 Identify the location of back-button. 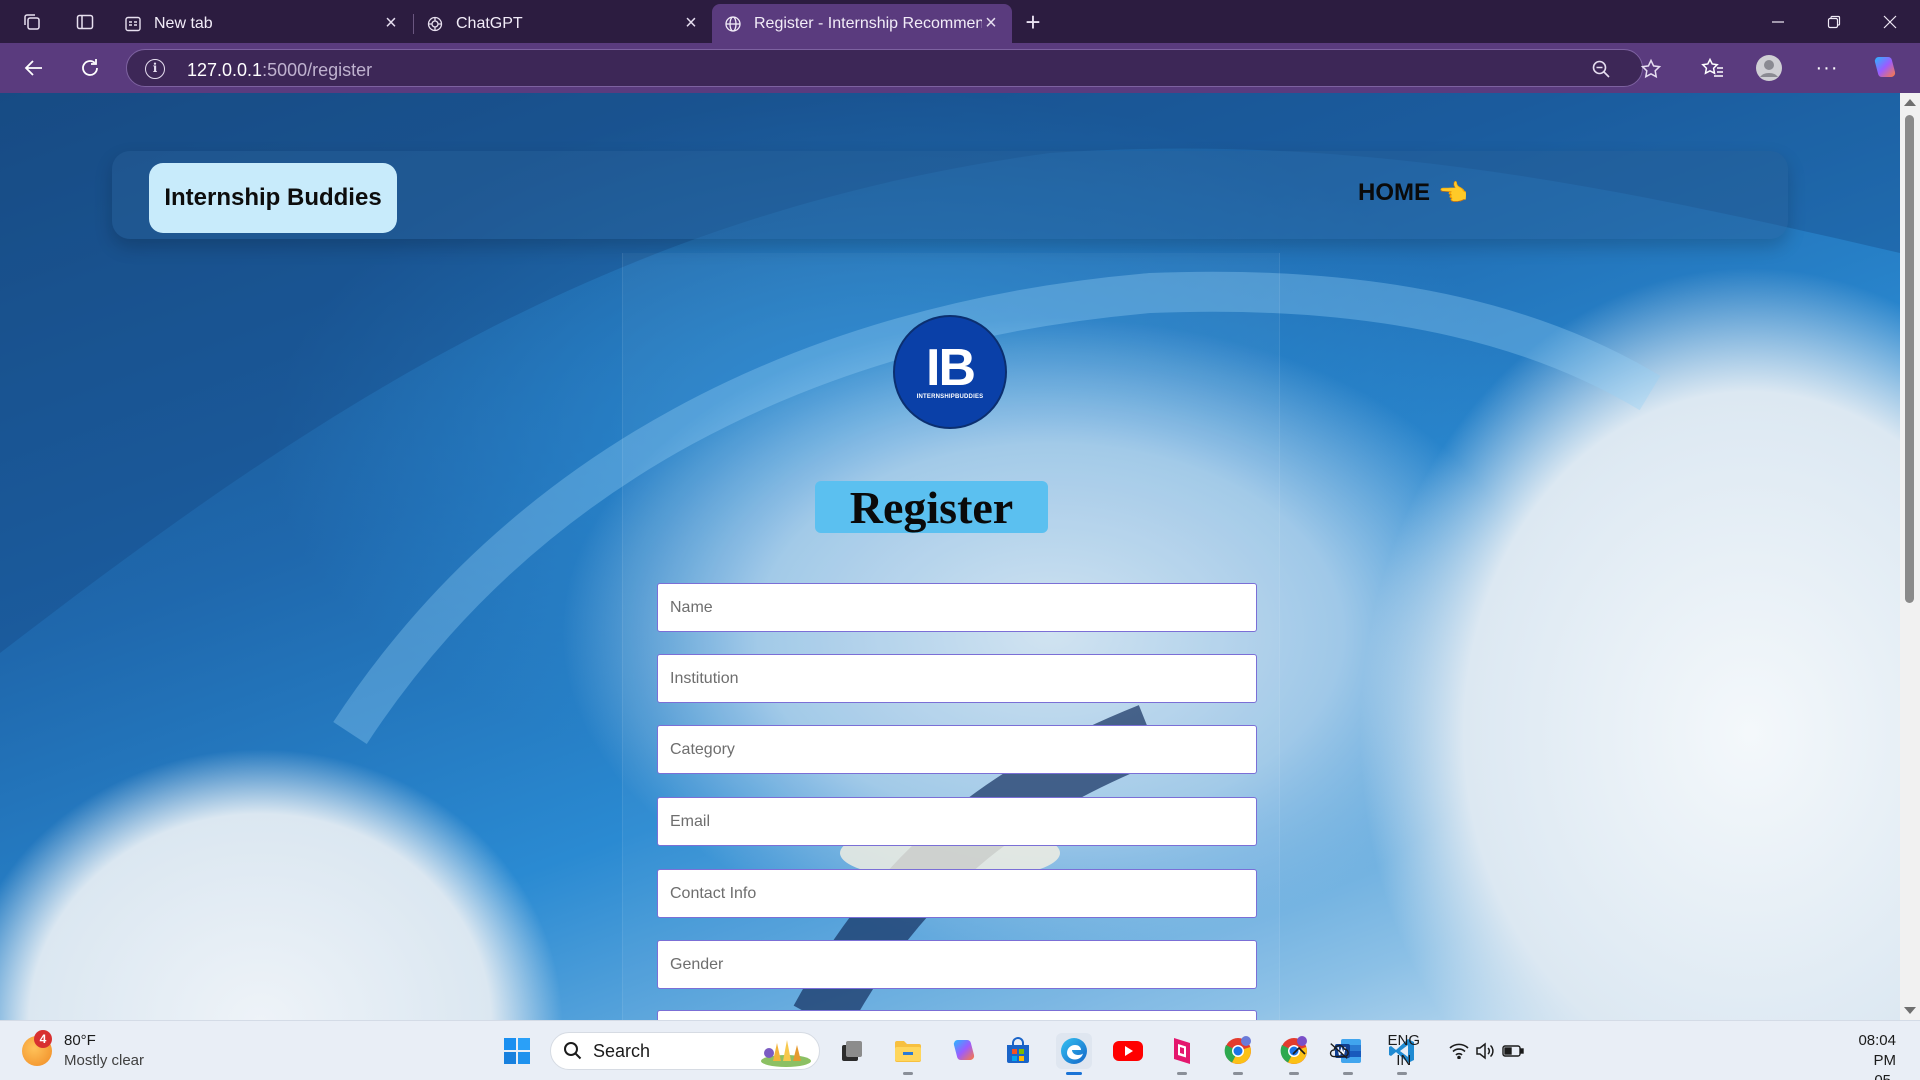
(34, 68).